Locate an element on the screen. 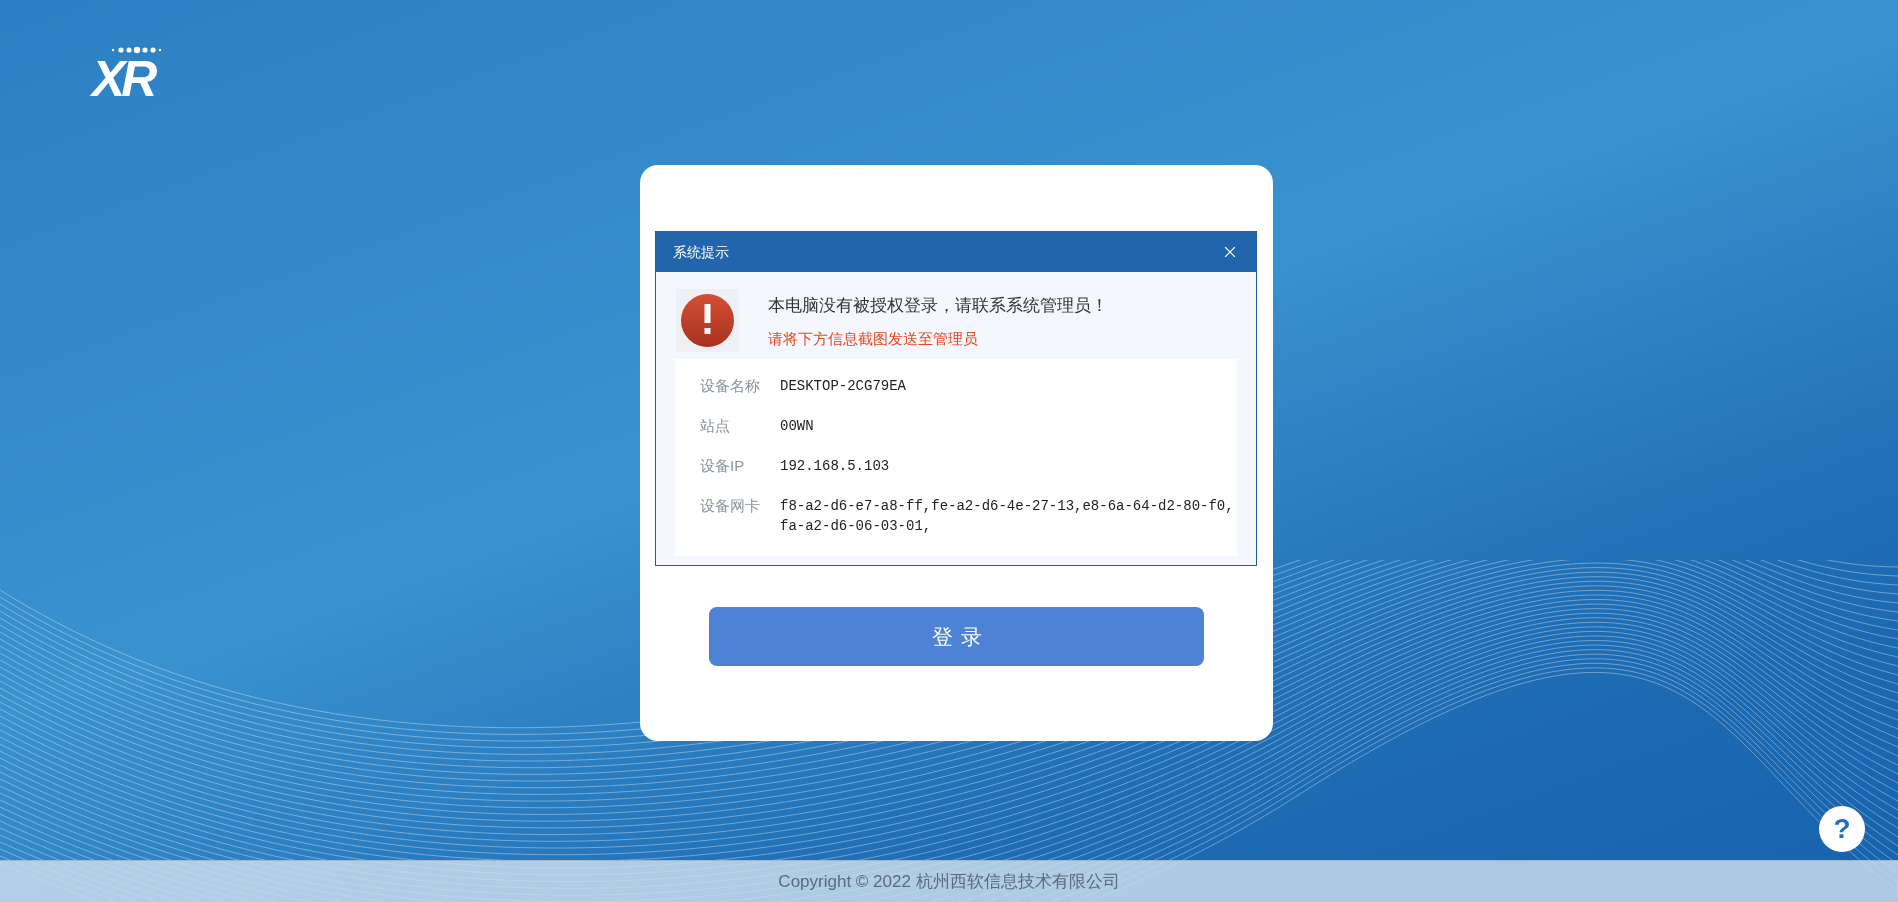 The width and height of the screenshot is (1898, 902). logo: XR is located at coordinates (128, 79).